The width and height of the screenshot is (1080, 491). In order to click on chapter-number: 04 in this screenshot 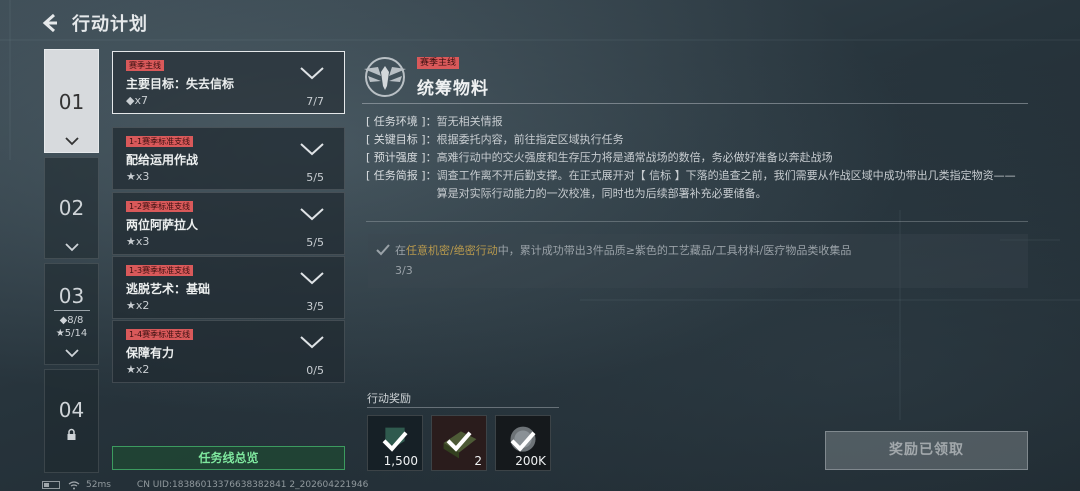, I will do `click(71, 410)`.